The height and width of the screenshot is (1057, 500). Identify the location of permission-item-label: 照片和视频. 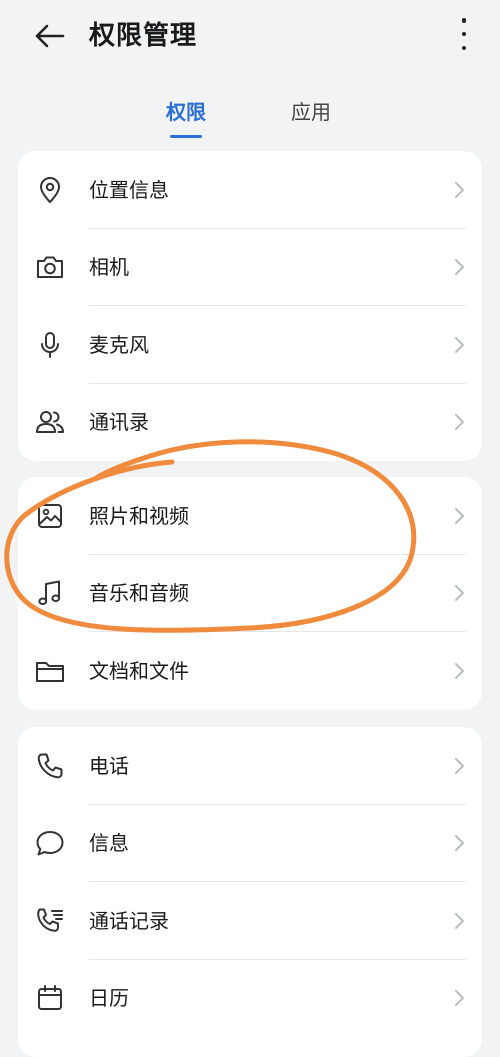
(139, 515).